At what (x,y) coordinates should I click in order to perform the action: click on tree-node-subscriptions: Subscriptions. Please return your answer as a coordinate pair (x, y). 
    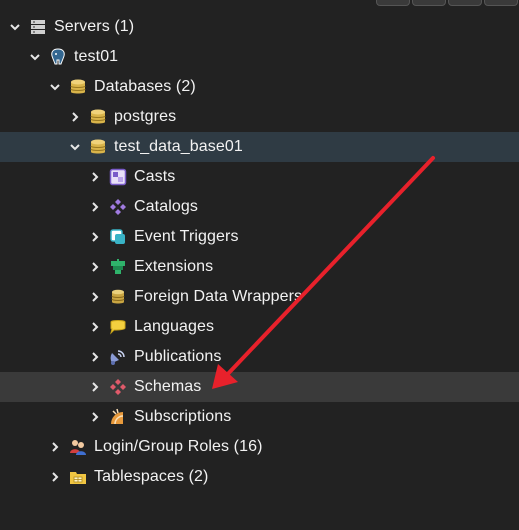
    Looking at the image, I should click on (259, 417).